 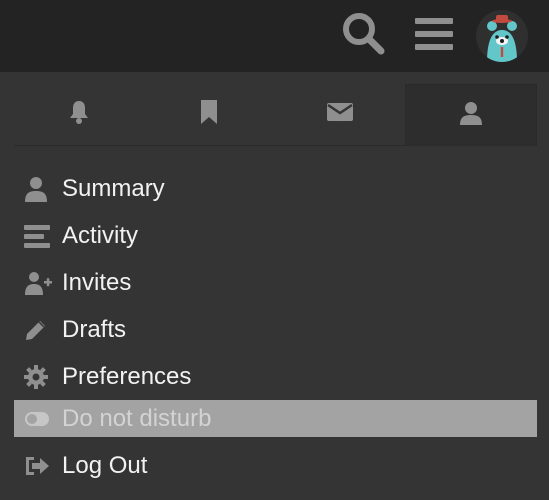 I want to click on hamburger-icon, so click(x=434, y=36).